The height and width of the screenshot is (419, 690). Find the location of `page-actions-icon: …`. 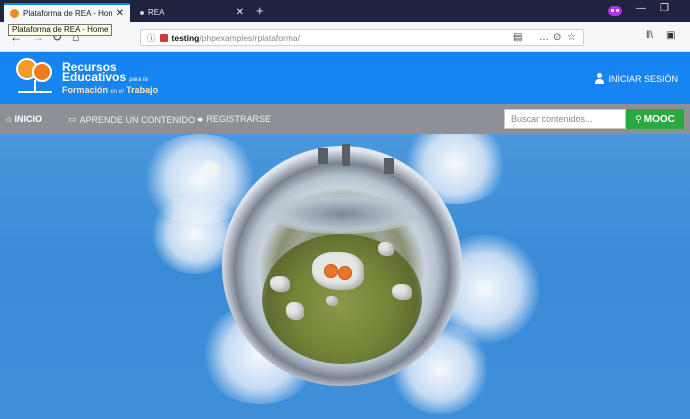

page-actions-icon: … is located at coordinates (544, 37).